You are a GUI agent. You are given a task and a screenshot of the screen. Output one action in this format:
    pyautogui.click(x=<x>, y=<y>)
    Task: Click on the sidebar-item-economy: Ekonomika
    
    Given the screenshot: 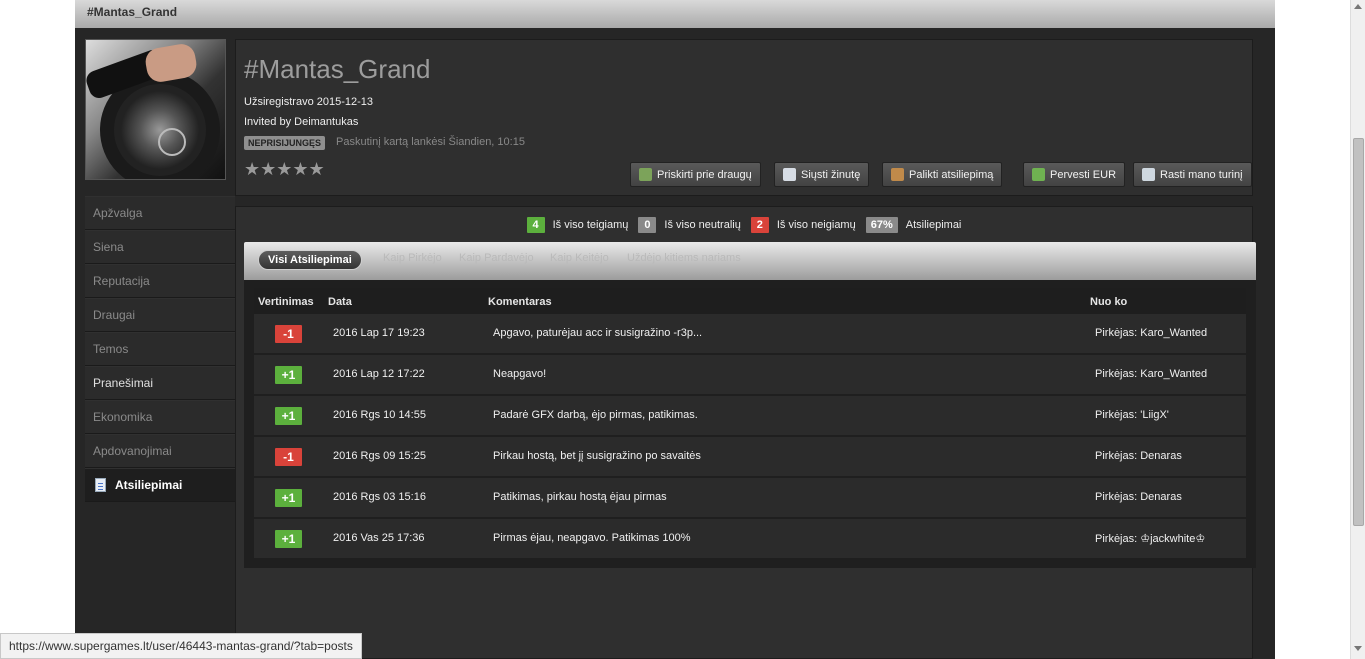 What is the action you would take?
    pyautogui.click(x=160, y=417)
    